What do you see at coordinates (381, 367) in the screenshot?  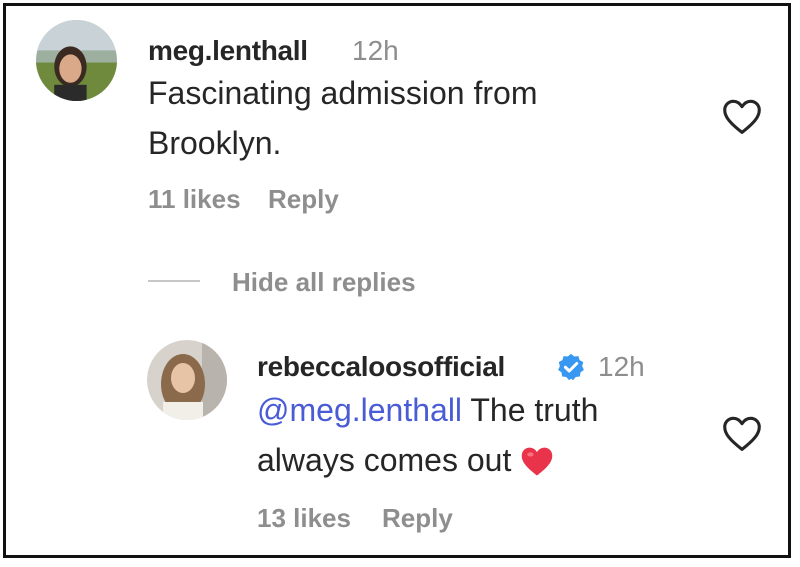 I see `reply-username: rebeccaloosofficial` at bounding box center [381, 367].